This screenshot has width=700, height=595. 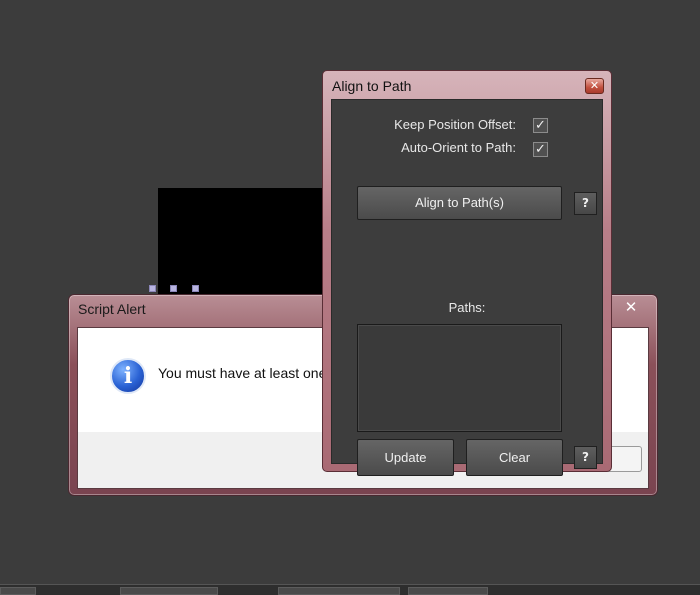 What do you see at coordinates (405, 457) in the screenshot?
I see `update-button: Update` at bounding box center [405, 457].